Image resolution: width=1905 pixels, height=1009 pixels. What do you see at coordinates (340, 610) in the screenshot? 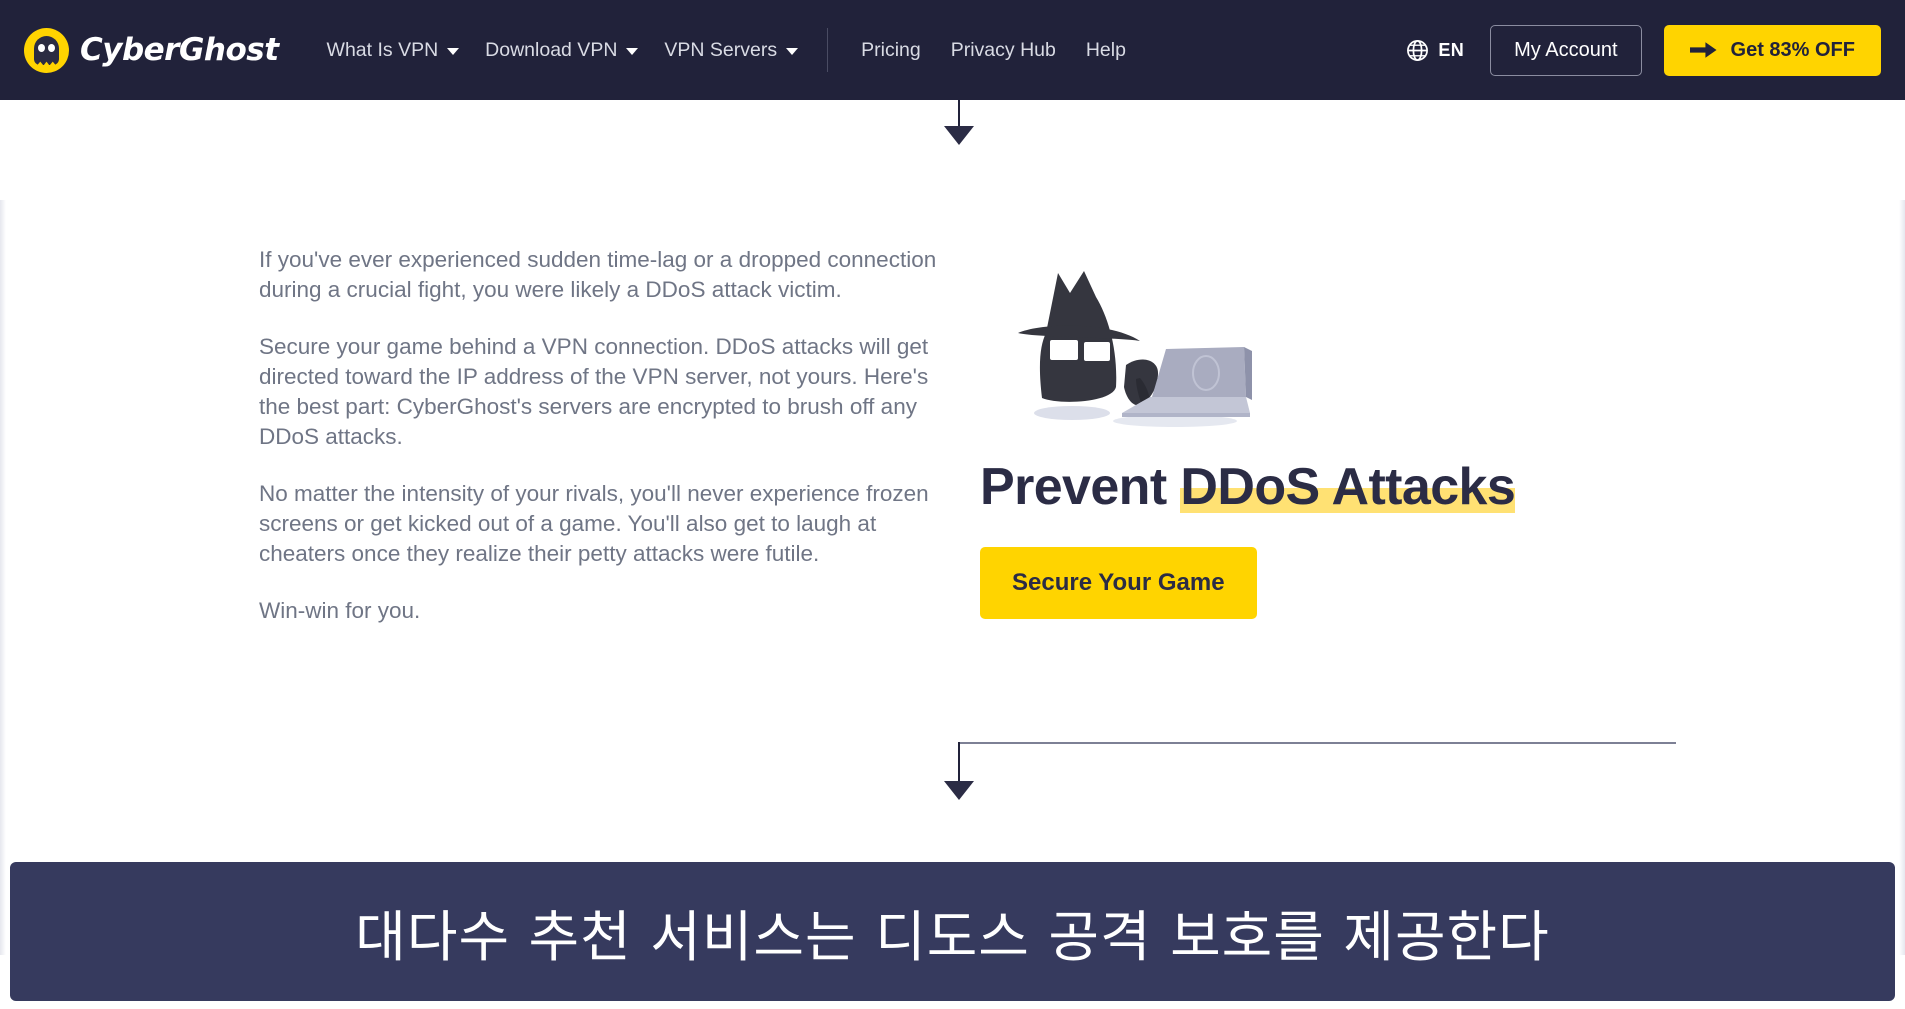
I see `body-paragraph-4: Win-win for you.` at bounding box center [340, 610].